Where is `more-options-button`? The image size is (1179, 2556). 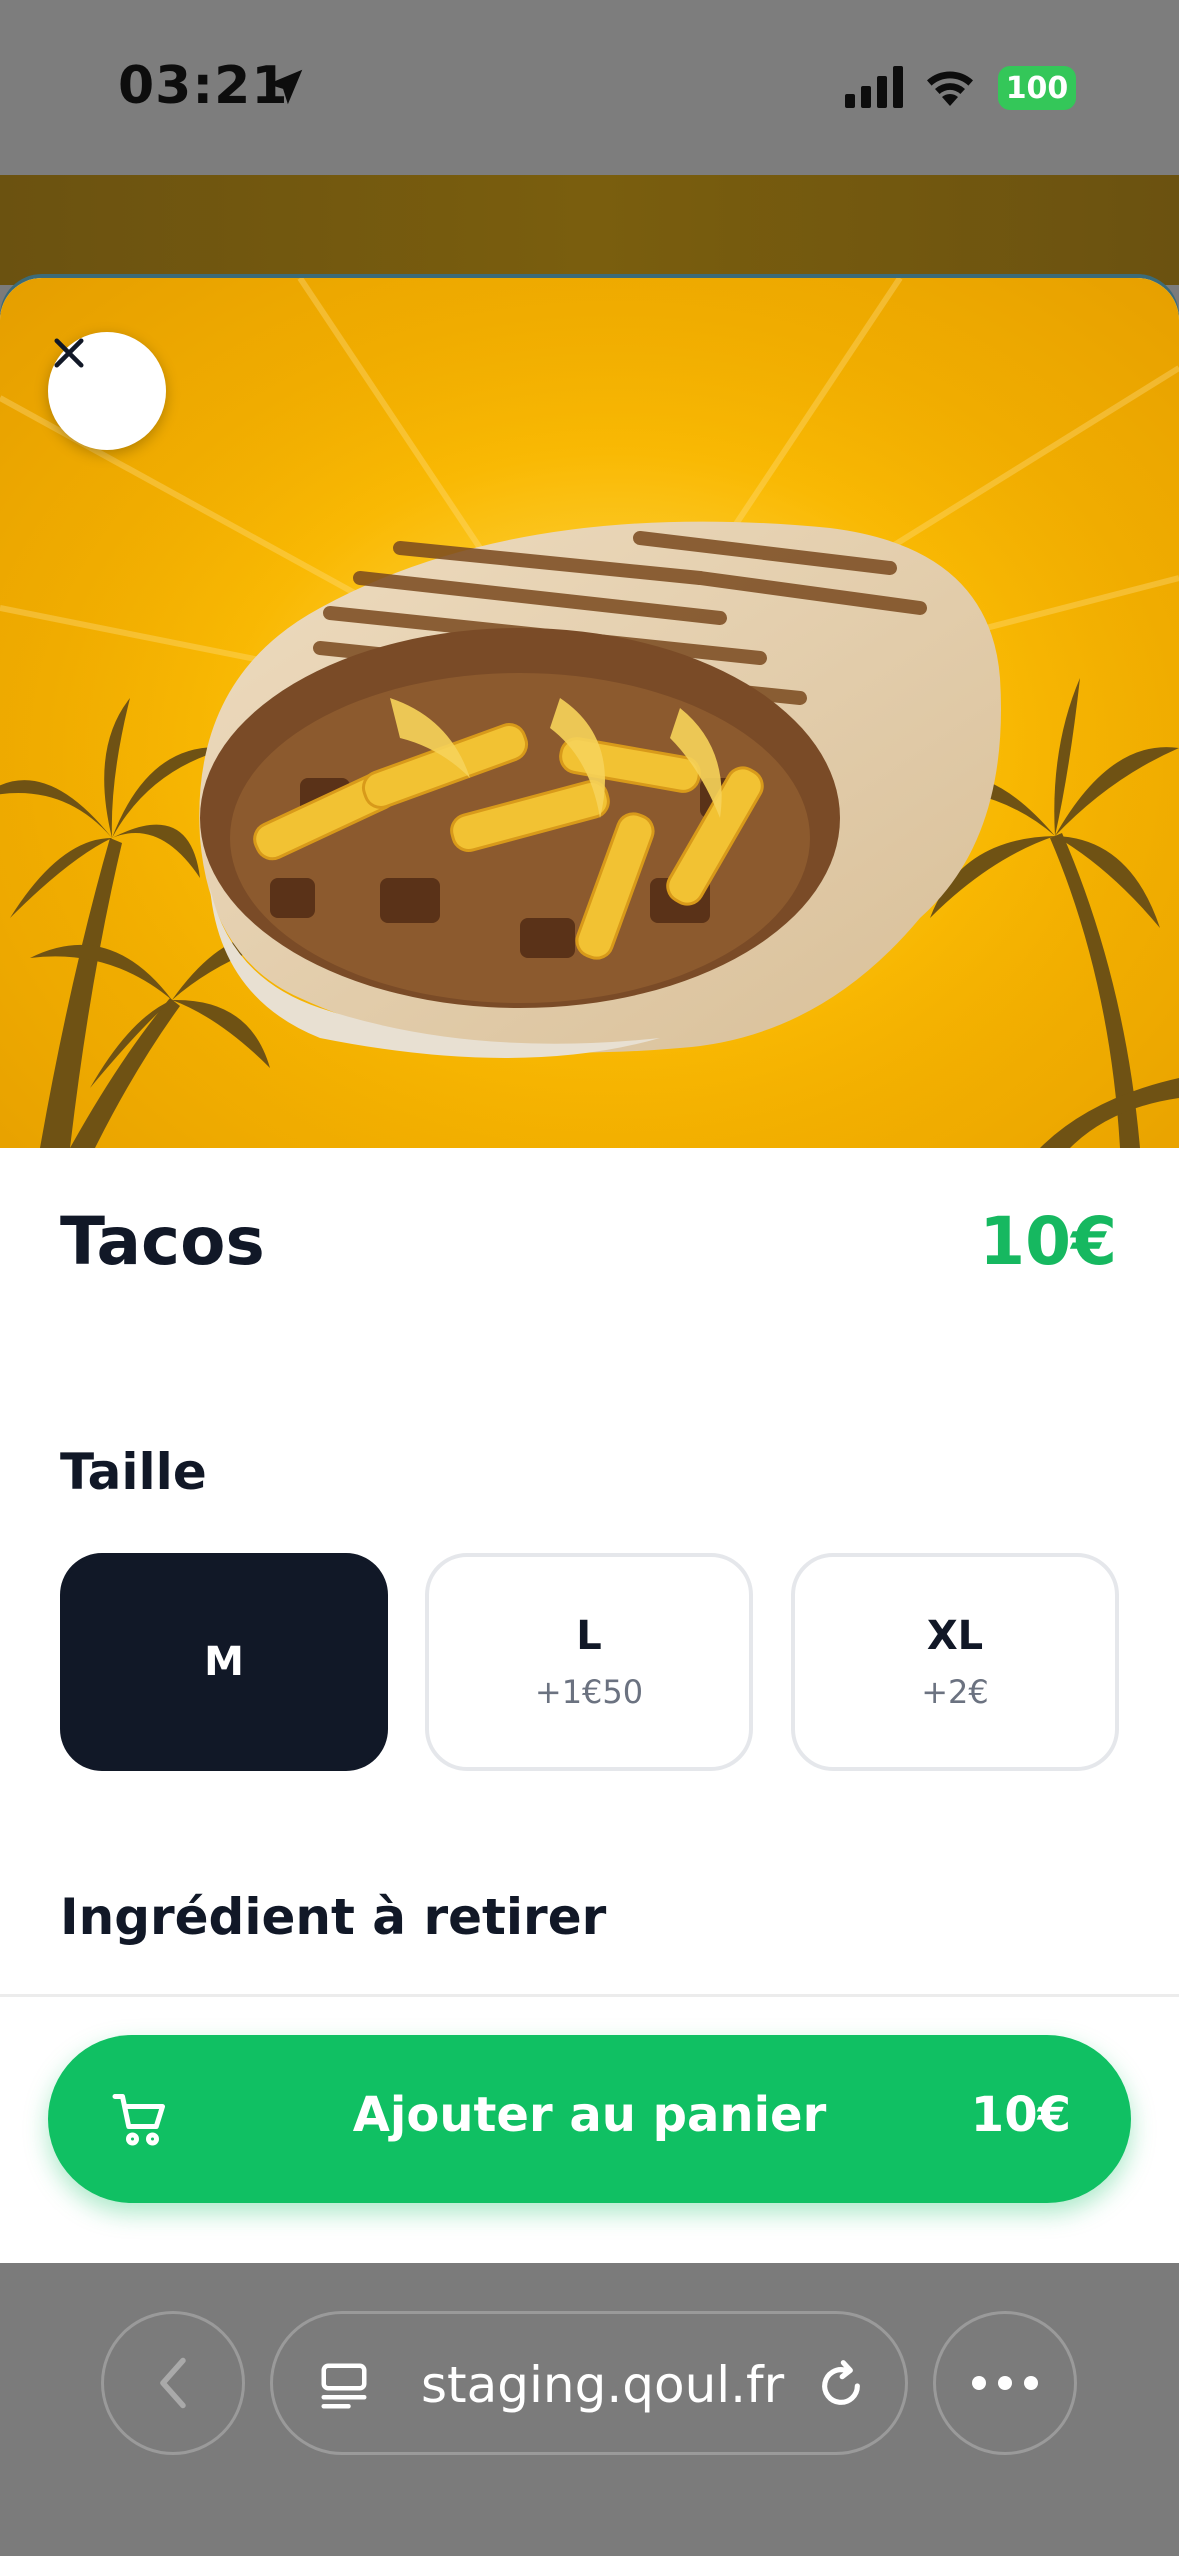 more-options-button is located at coordinates (1005, 2383).